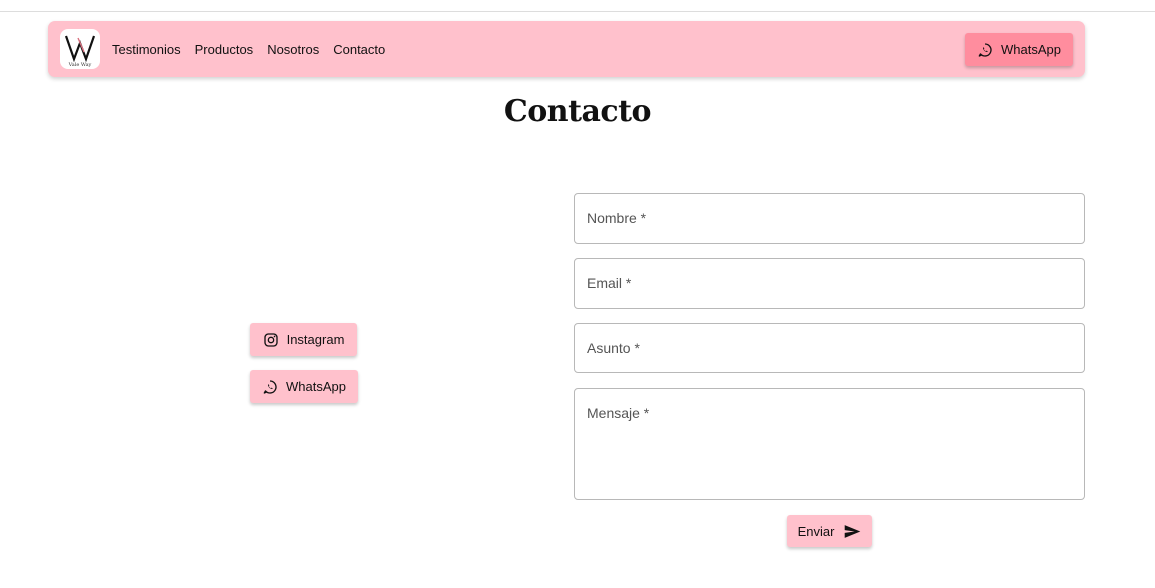  I want to click on nav-link-nosotros: Nosotros, so click(293, 49).